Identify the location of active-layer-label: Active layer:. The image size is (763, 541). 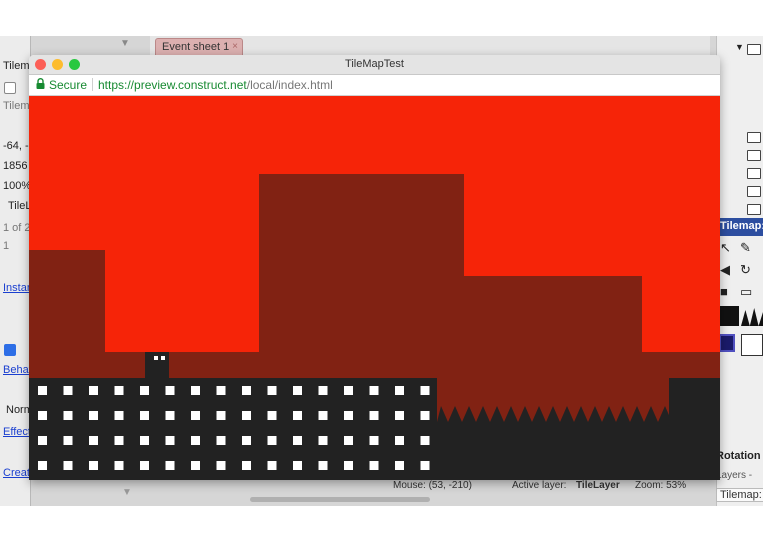
(539, 485).